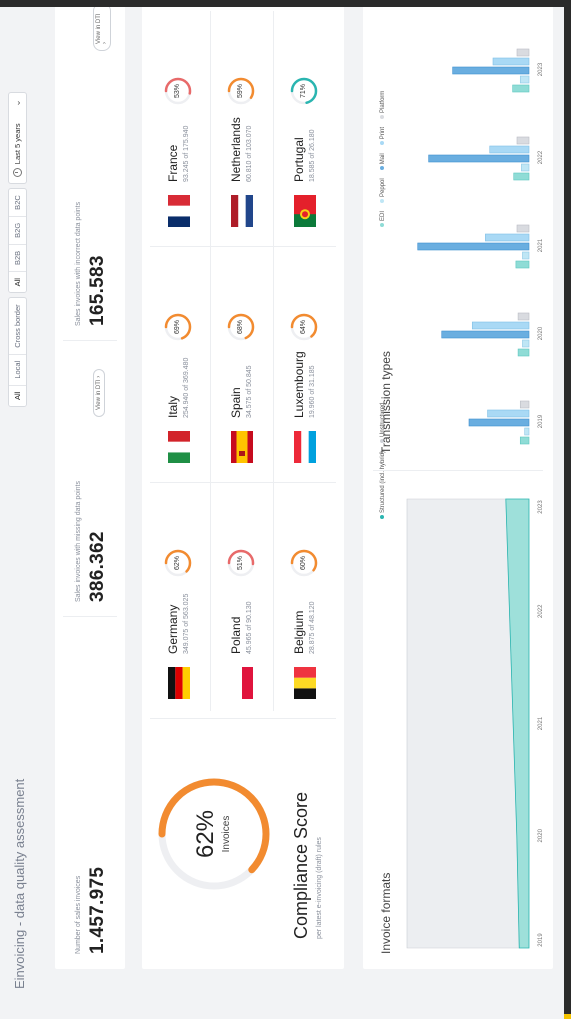 The image size is (571, 1019). Describe the element at coordinates (173, 629) in the screenshot. I see `country-name: Germany` at that location.